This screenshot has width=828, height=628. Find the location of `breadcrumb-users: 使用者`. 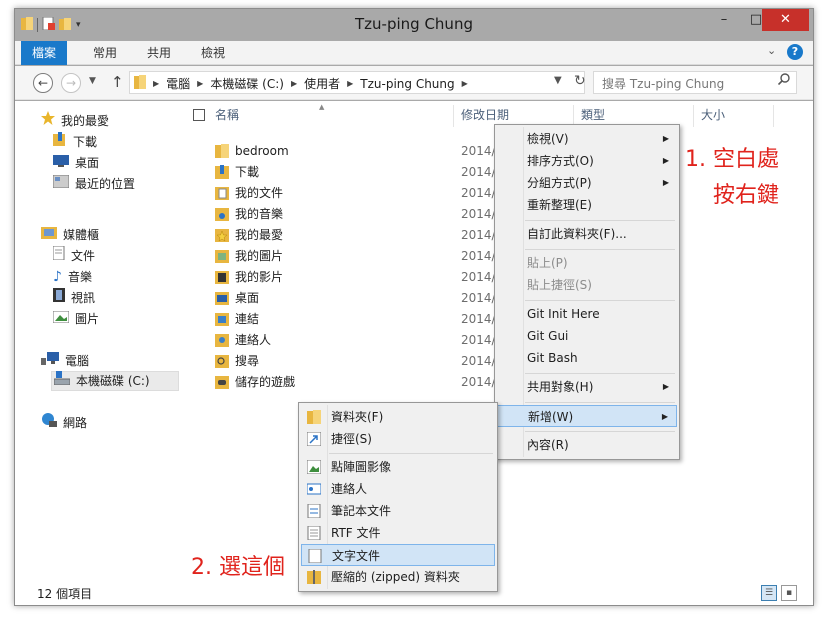

breadcrumb-users: 使用者 is located at coordinates (322, 83).